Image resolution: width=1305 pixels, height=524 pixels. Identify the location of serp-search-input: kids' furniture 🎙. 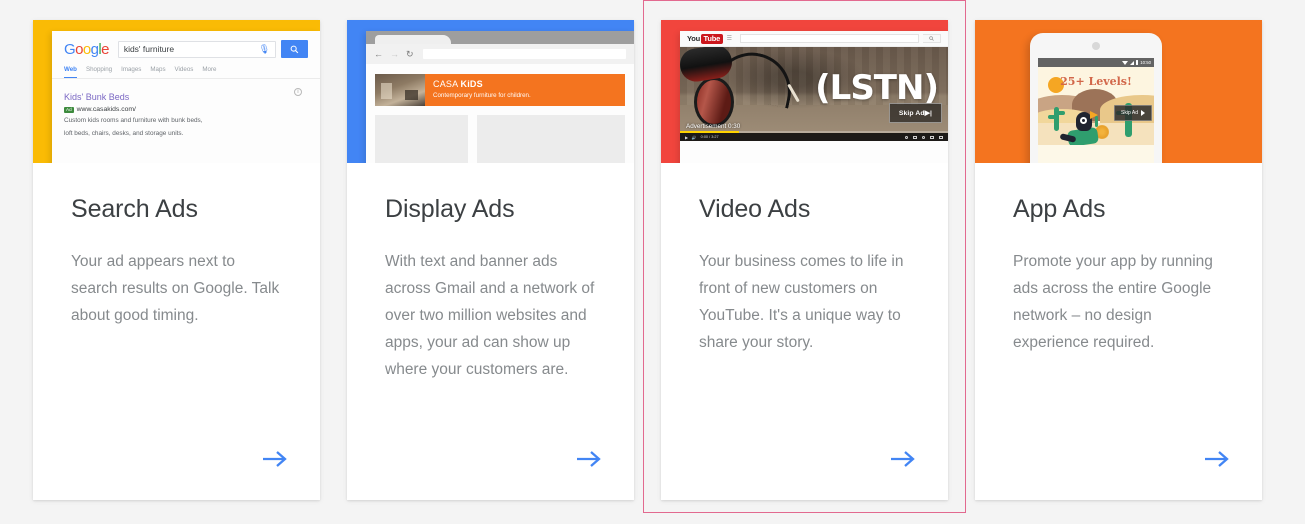
(196, 49).